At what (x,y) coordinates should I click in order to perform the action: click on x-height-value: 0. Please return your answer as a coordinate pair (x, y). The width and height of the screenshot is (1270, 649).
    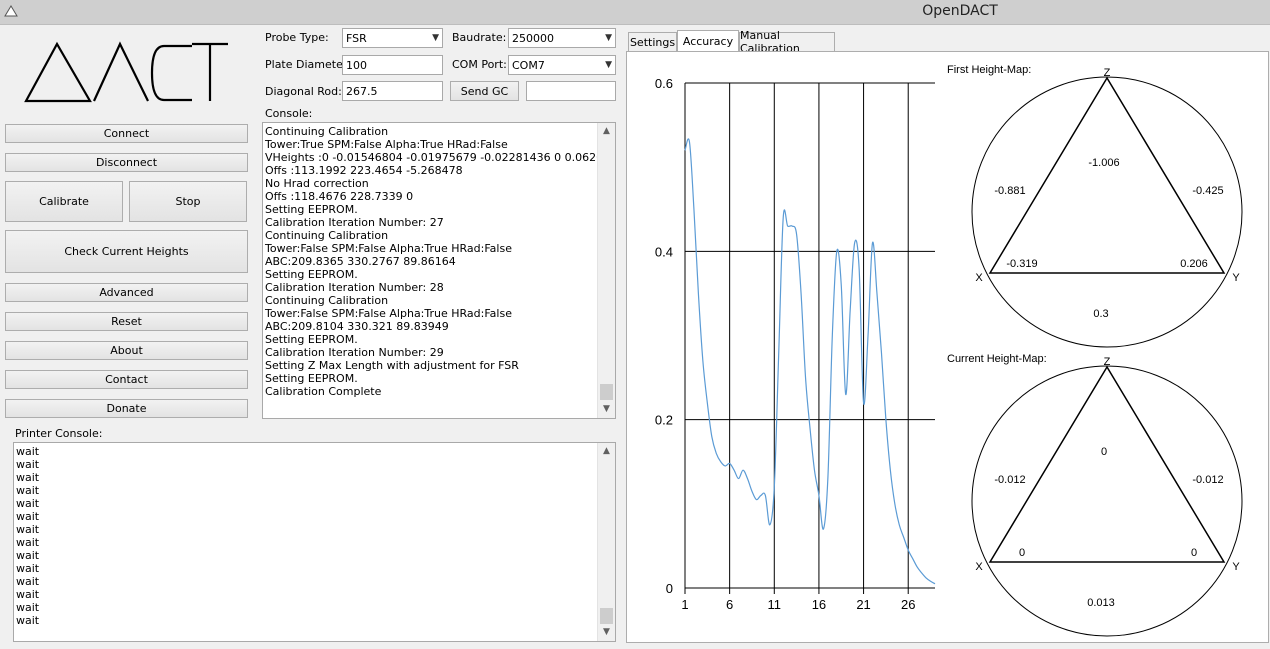
    Looking at the image, I should click on (1022, 553).